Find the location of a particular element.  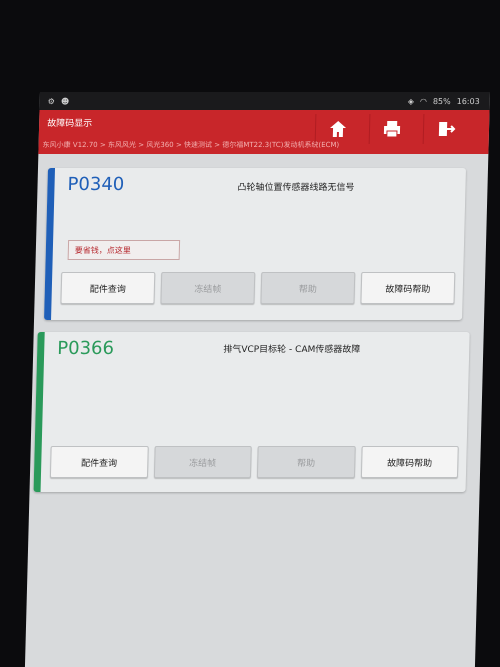

printer-icon is located at coordinates (392, 129).